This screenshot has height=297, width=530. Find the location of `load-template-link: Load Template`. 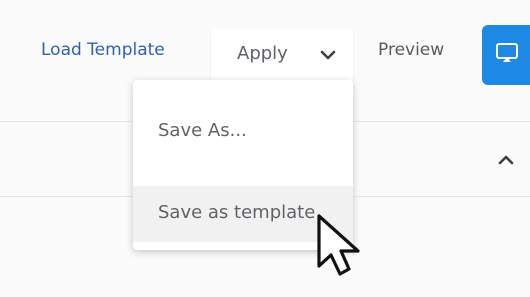

load-template-link: Load Template is located at coordinates (103, 50).